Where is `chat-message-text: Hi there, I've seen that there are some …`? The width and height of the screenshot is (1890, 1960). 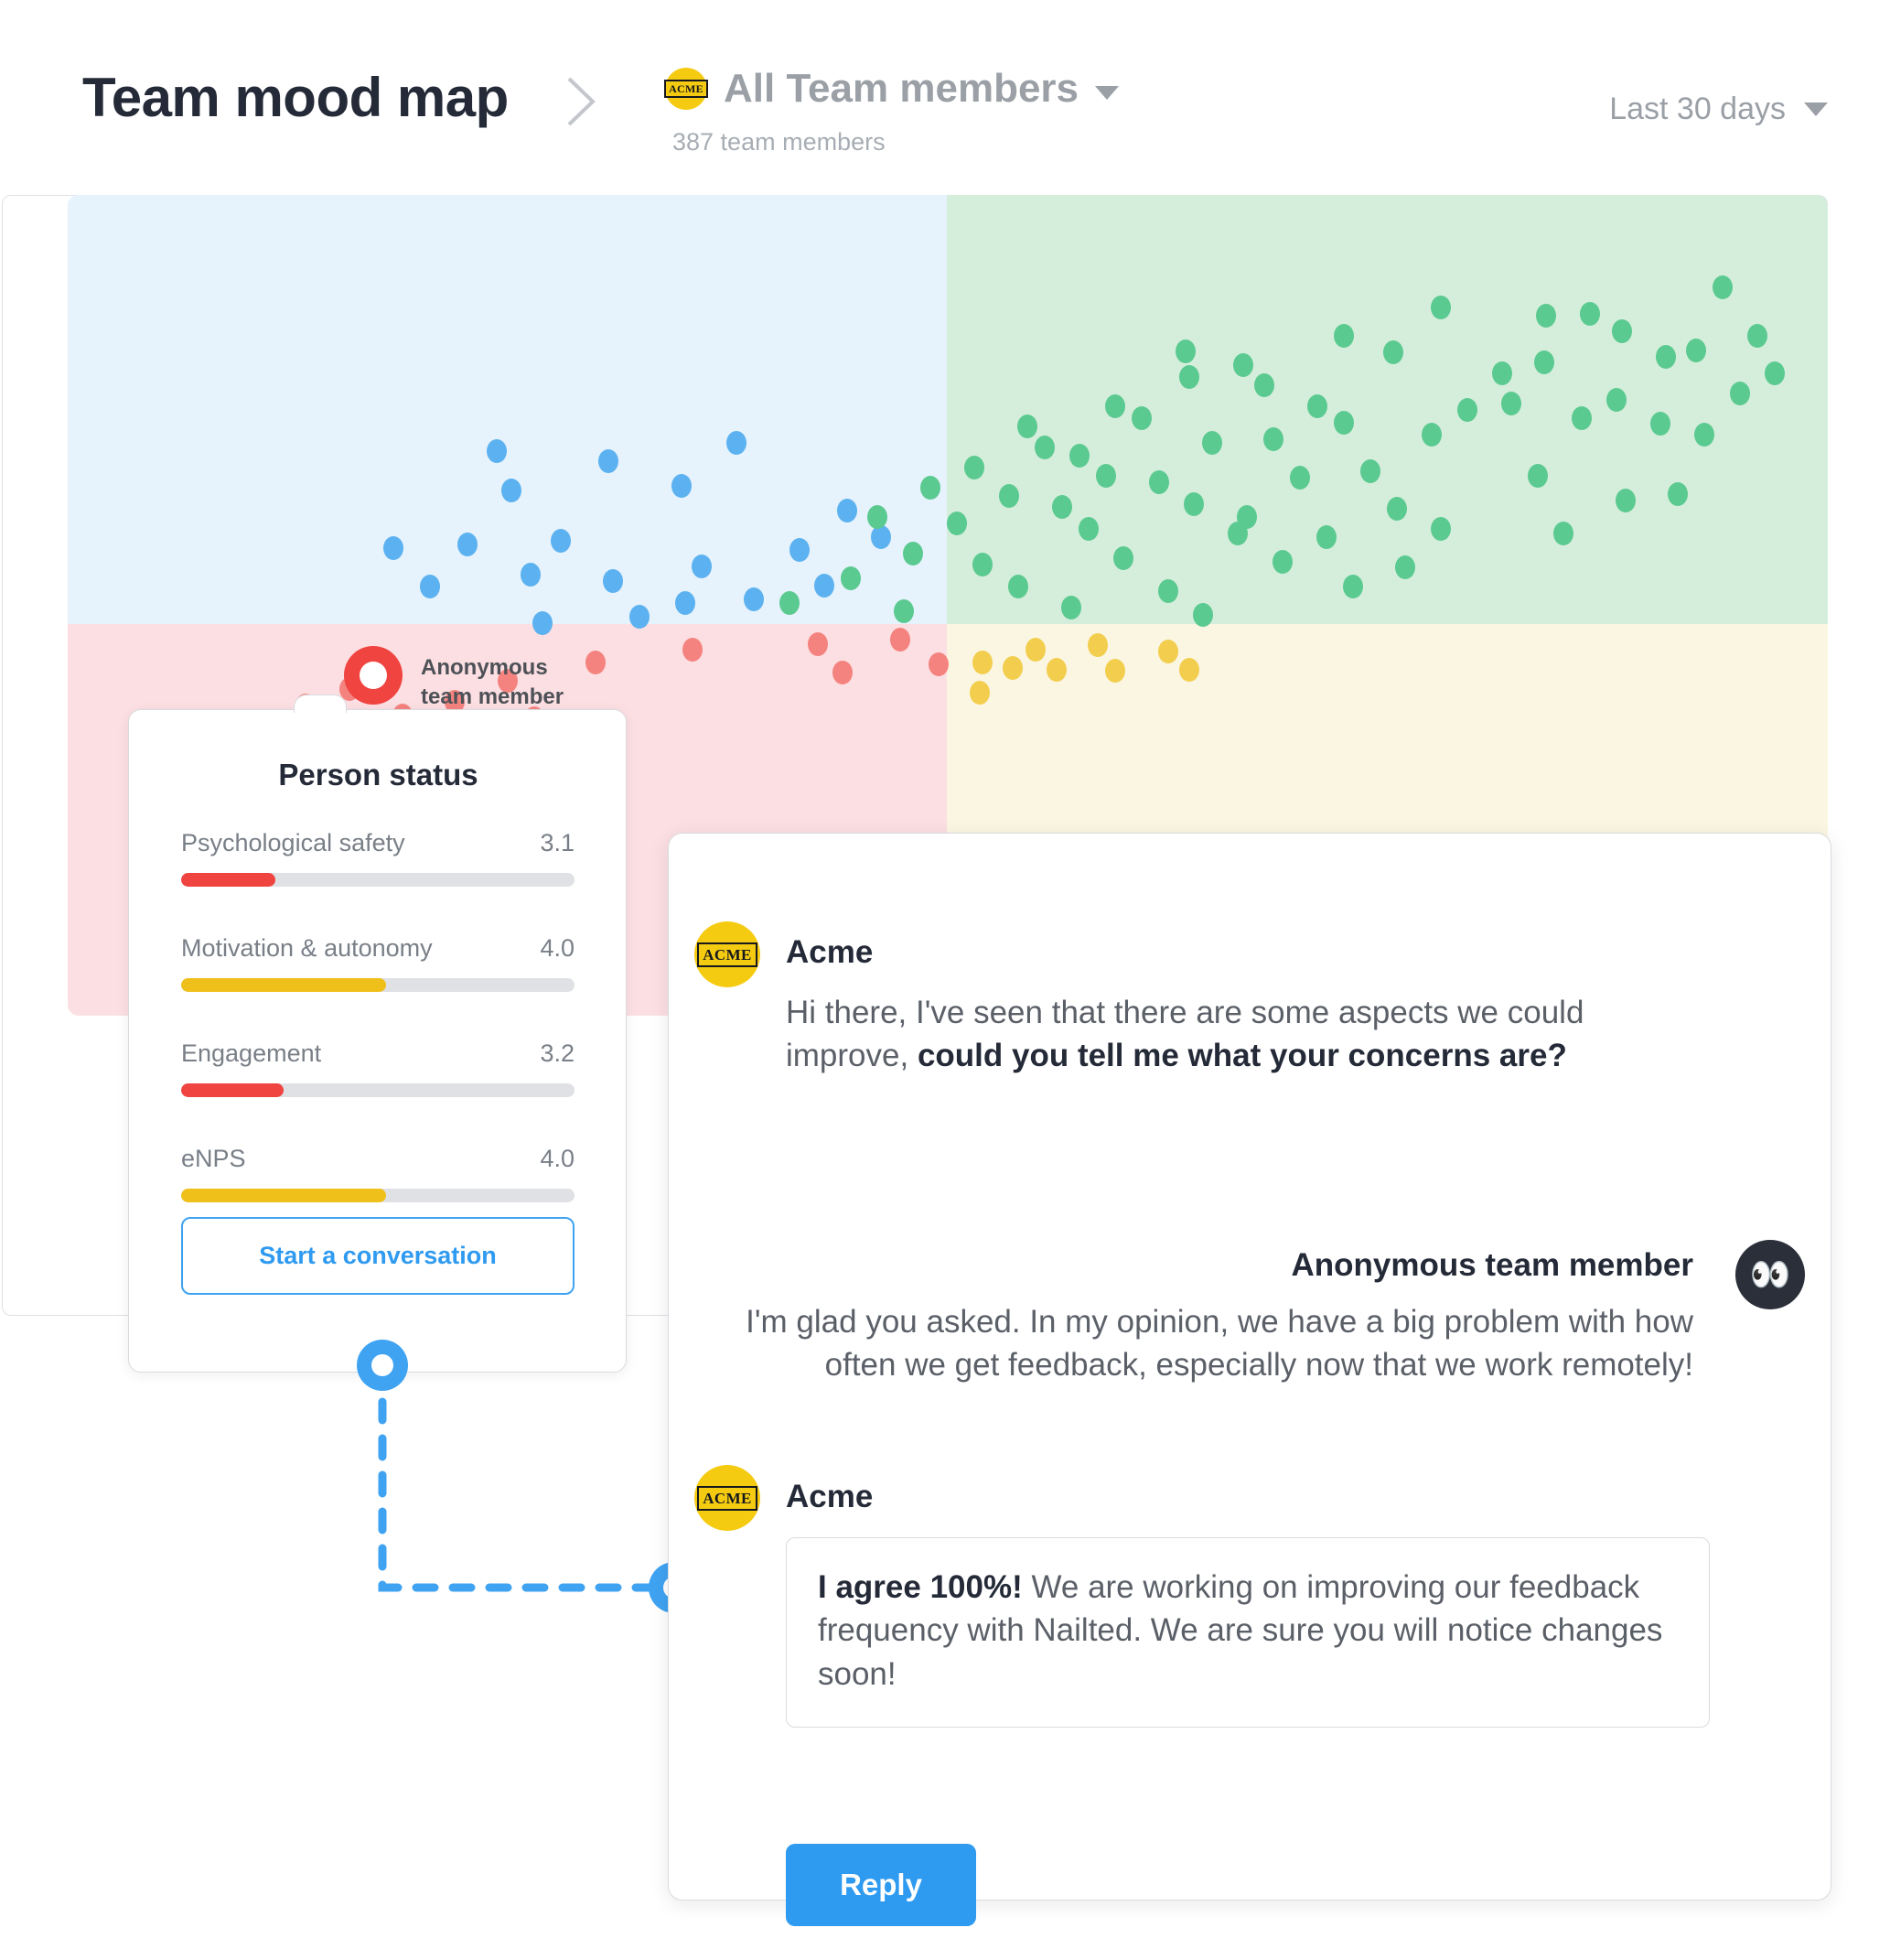 chat-message-text: Hi there, I've seen that there are some … is located at coordinates (1243, 1034).